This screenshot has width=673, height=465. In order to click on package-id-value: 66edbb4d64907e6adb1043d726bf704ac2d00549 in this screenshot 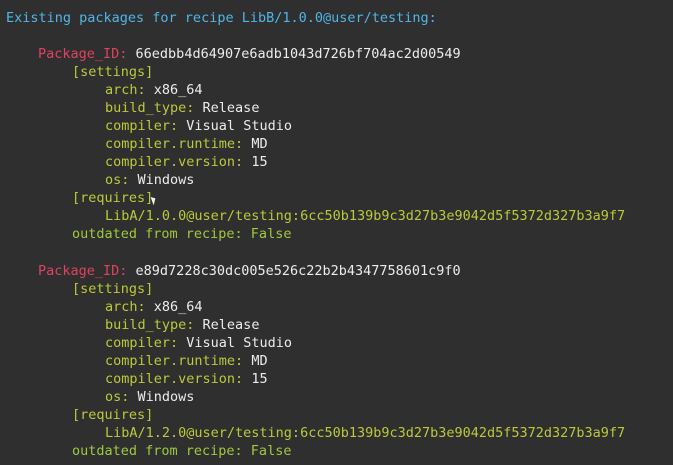, I will do `click(298, 54)`.